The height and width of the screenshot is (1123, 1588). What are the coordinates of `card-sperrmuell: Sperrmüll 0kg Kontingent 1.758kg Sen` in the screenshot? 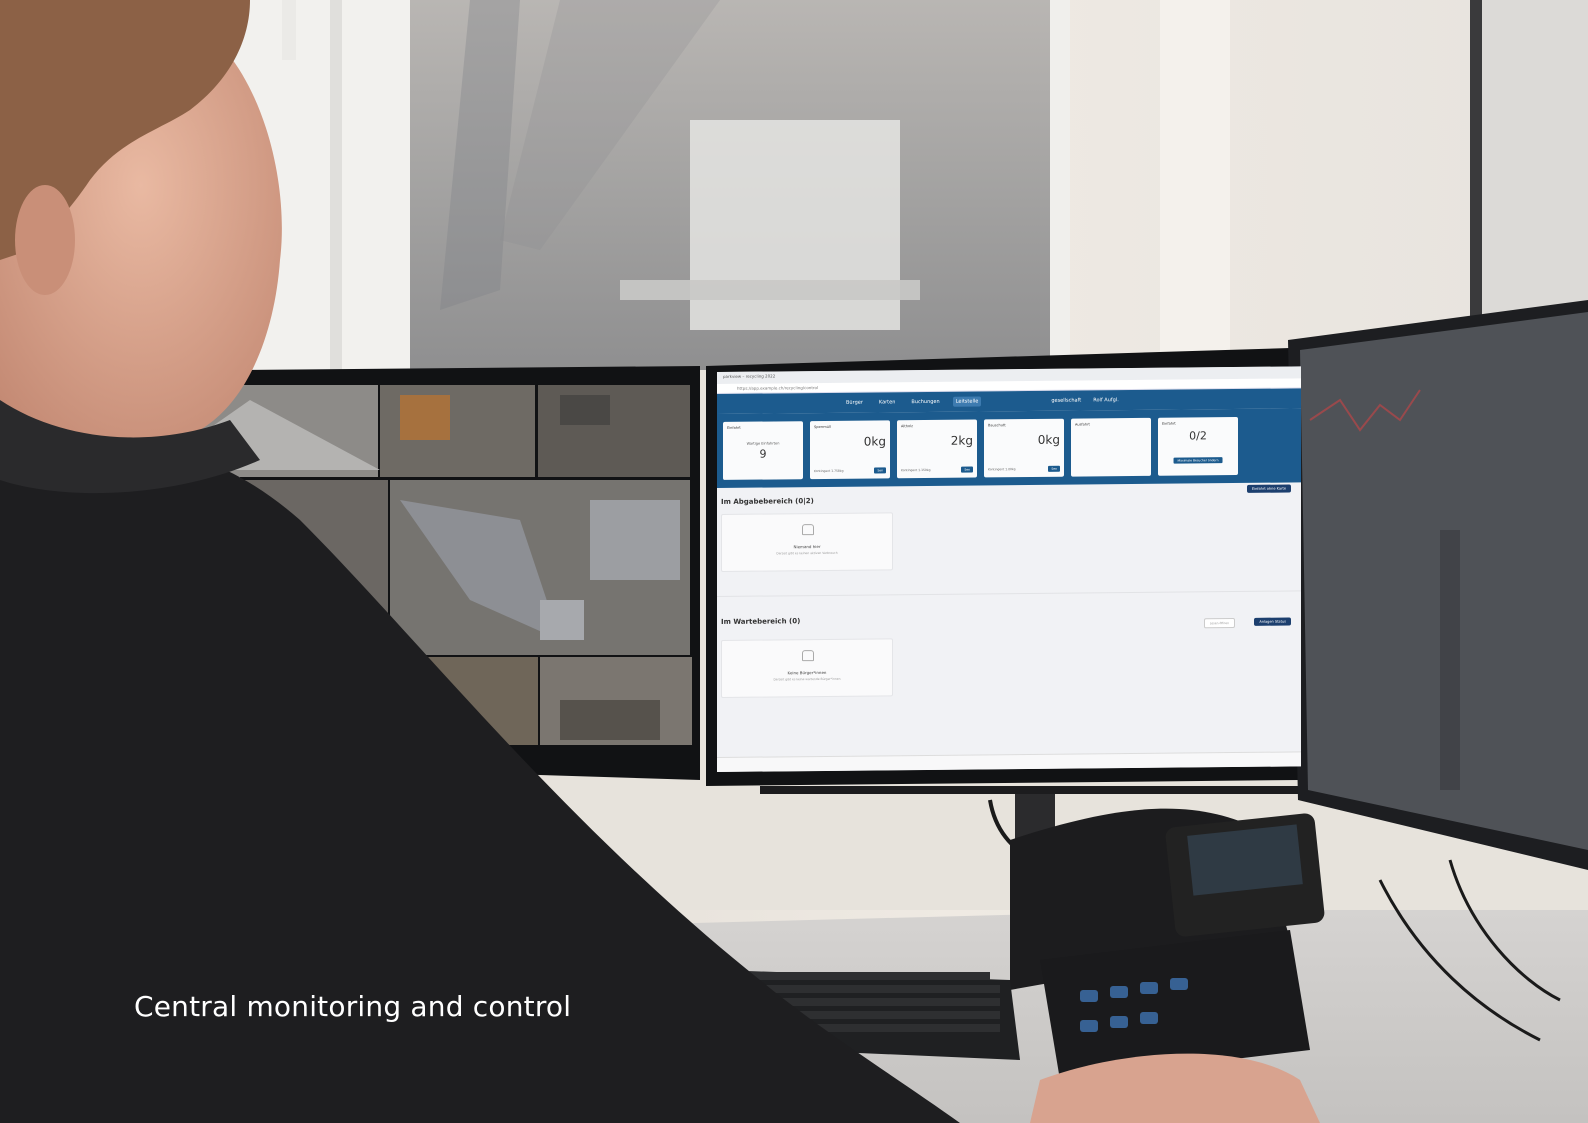 It's located at (850, 450).